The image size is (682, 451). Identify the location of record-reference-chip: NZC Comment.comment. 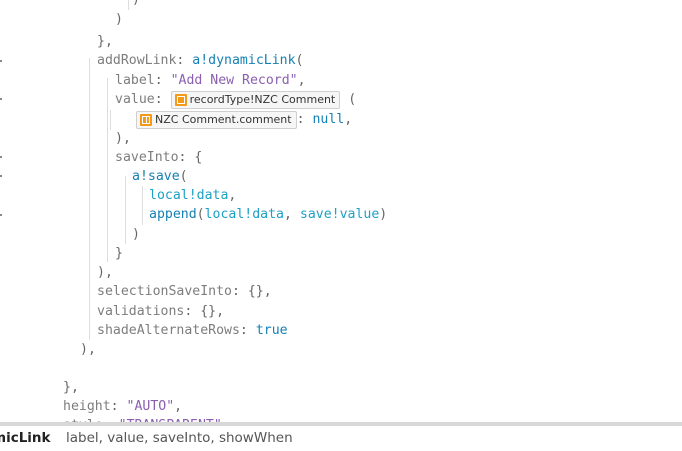
(216, 120).